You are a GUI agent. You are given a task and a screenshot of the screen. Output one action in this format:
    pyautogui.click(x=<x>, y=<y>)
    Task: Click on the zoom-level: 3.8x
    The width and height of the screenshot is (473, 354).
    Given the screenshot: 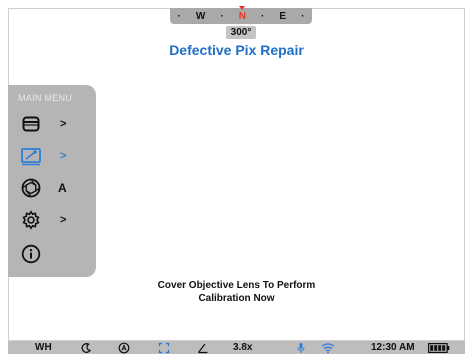 What is the action you would take?
    pyautogui.click(x=243, y=347)
    